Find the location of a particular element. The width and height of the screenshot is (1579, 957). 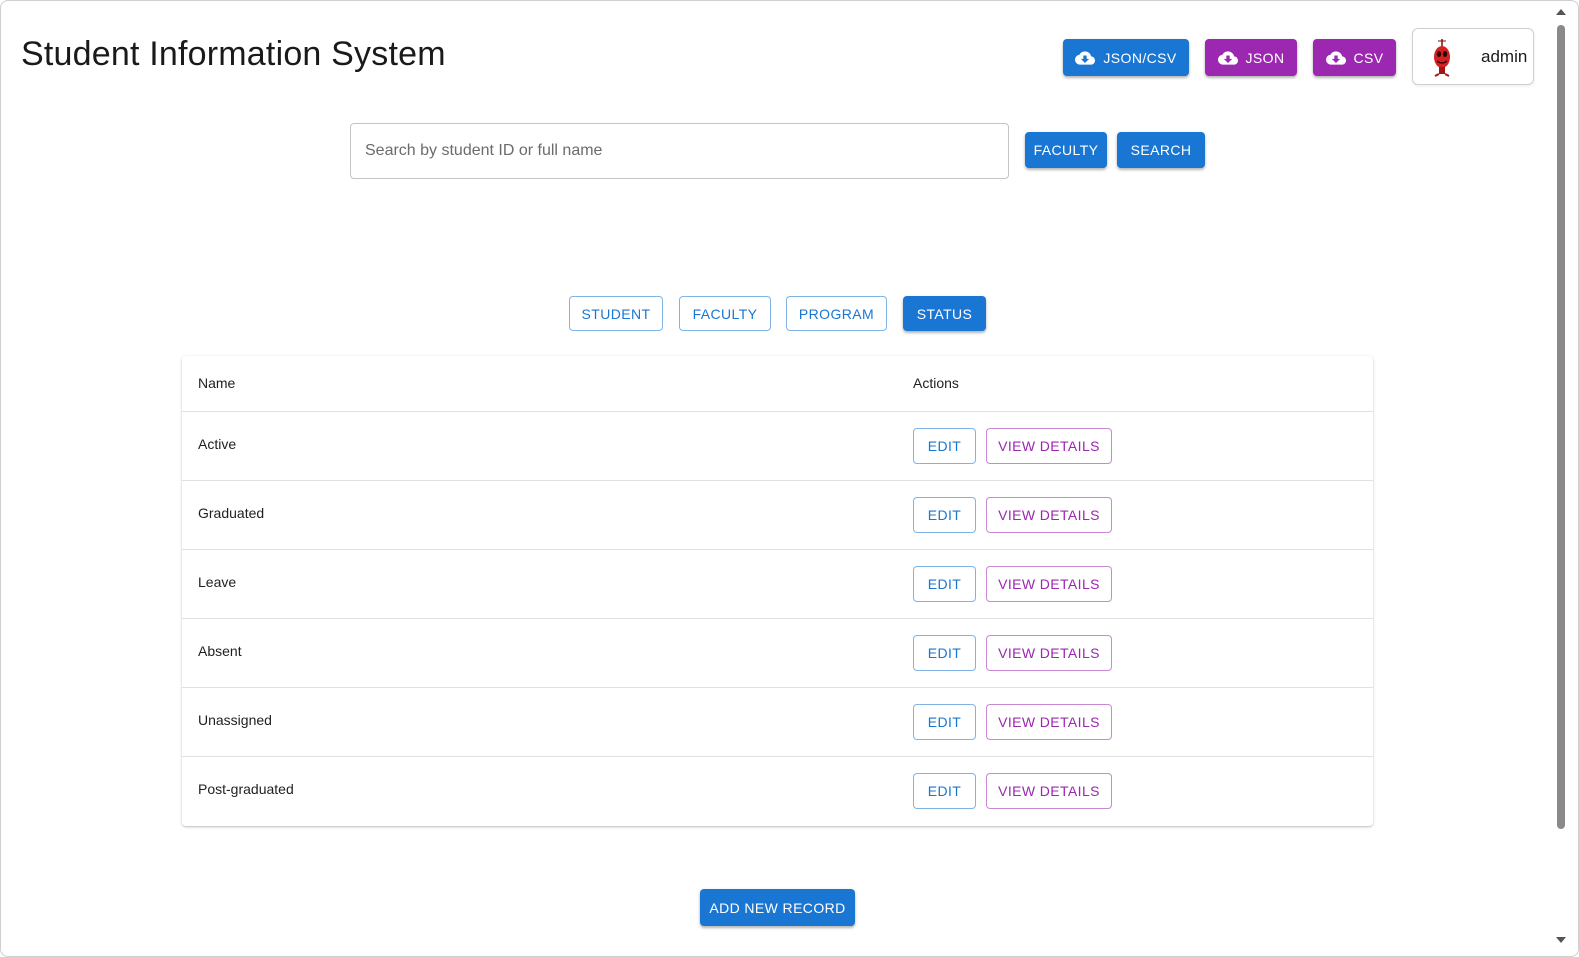

row-name: Graduated is located at coordinates (231, 513).